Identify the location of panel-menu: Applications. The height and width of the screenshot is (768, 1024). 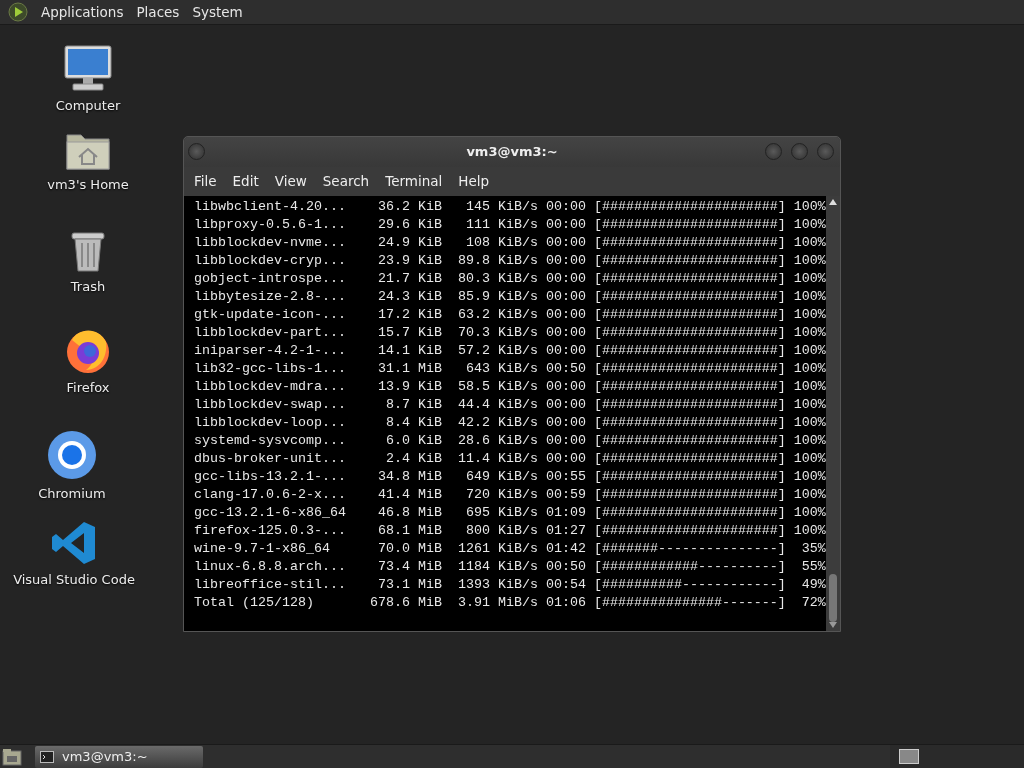
(82, 12).